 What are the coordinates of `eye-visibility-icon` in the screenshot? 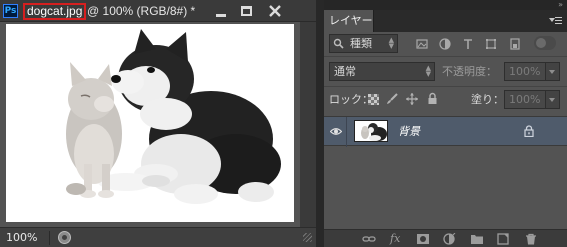 It's located at (336, 131).